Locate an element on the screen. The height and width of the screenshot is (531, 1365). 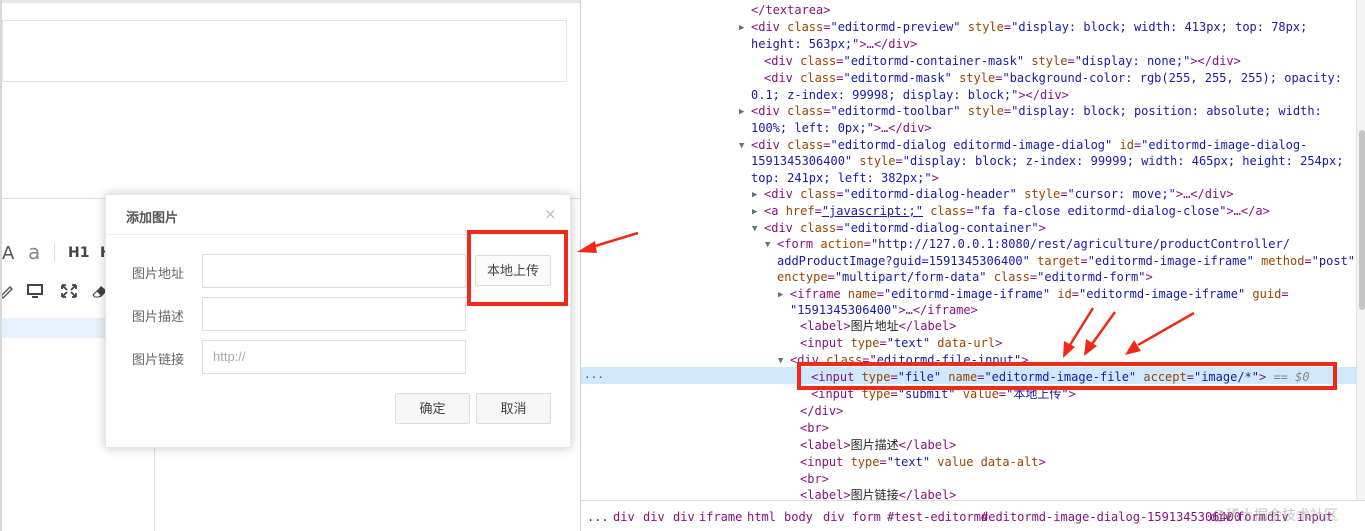
dom-scrollbar is located at coordinates (1360, 250).